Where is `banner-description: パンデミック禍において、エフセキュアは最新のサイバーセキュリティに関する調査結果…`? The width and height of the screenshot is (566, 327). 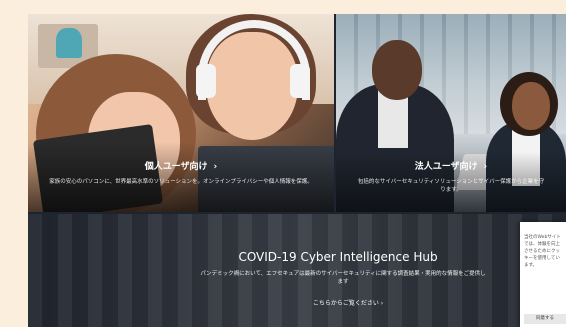
banner-description: パンデミック禍において、エフセキュアは最新のサイバーセキュリティに関する調査結果… is located at coordinates (343, 278).